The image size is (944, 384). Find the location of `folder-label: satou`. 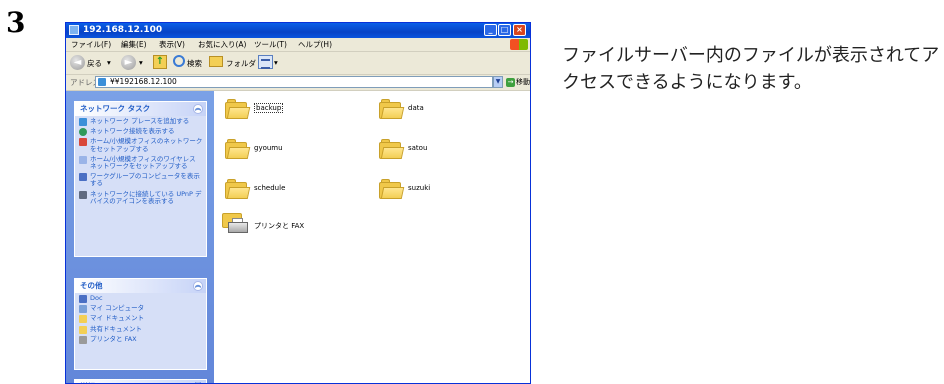

folder-label: satou is located at coordinates (418, 148).